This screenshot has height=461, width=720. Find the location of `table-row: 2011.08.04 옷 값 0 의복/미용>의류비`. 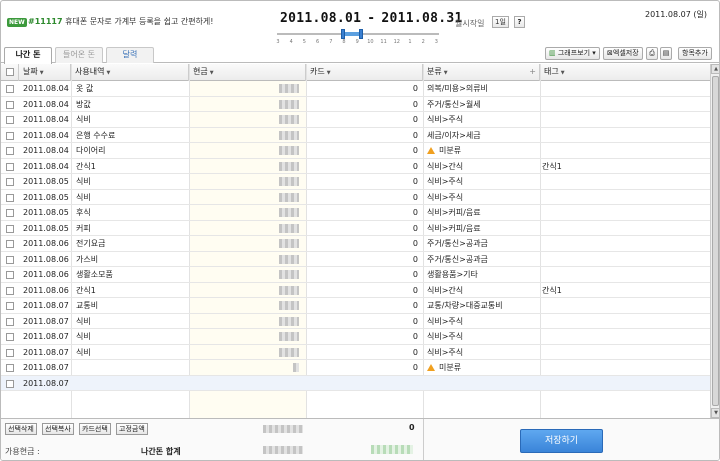

table-row: 2011.08.04 옷 값 0 의복/미용>의류비 is located at coordinates (355, 89).